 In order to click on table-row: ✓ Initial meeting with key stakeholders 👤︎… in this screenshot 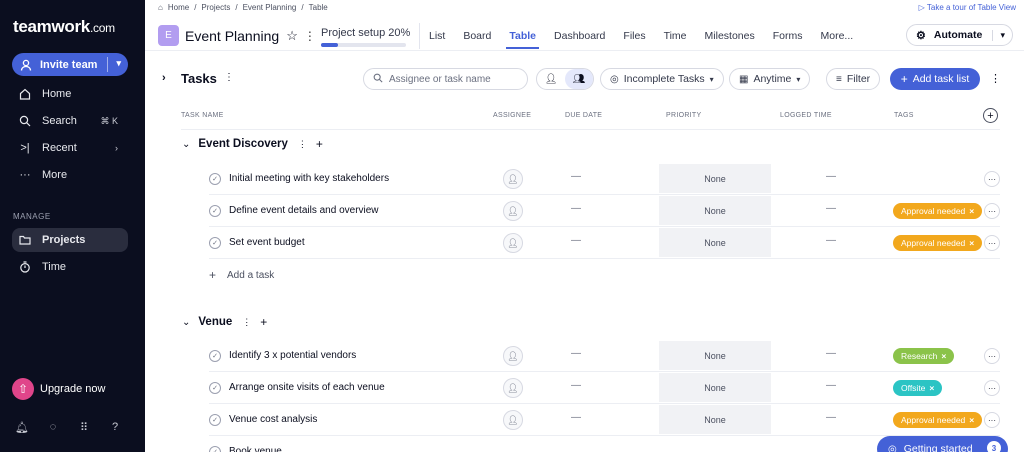, I will do `click(590, 179)`.